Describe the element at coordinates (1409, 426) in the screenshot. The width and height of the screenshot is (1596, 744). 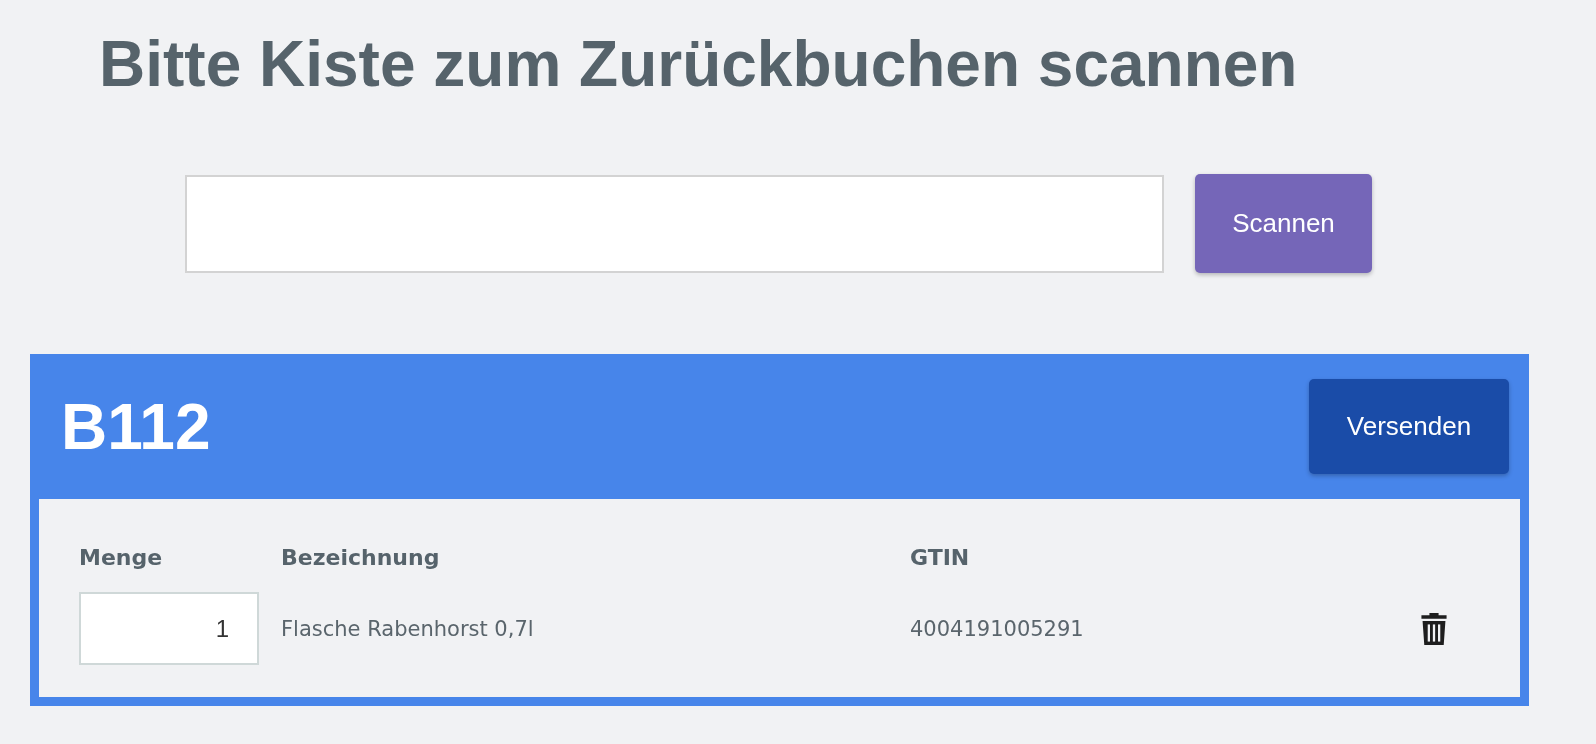
I see `send-button: Versenden` at that location.